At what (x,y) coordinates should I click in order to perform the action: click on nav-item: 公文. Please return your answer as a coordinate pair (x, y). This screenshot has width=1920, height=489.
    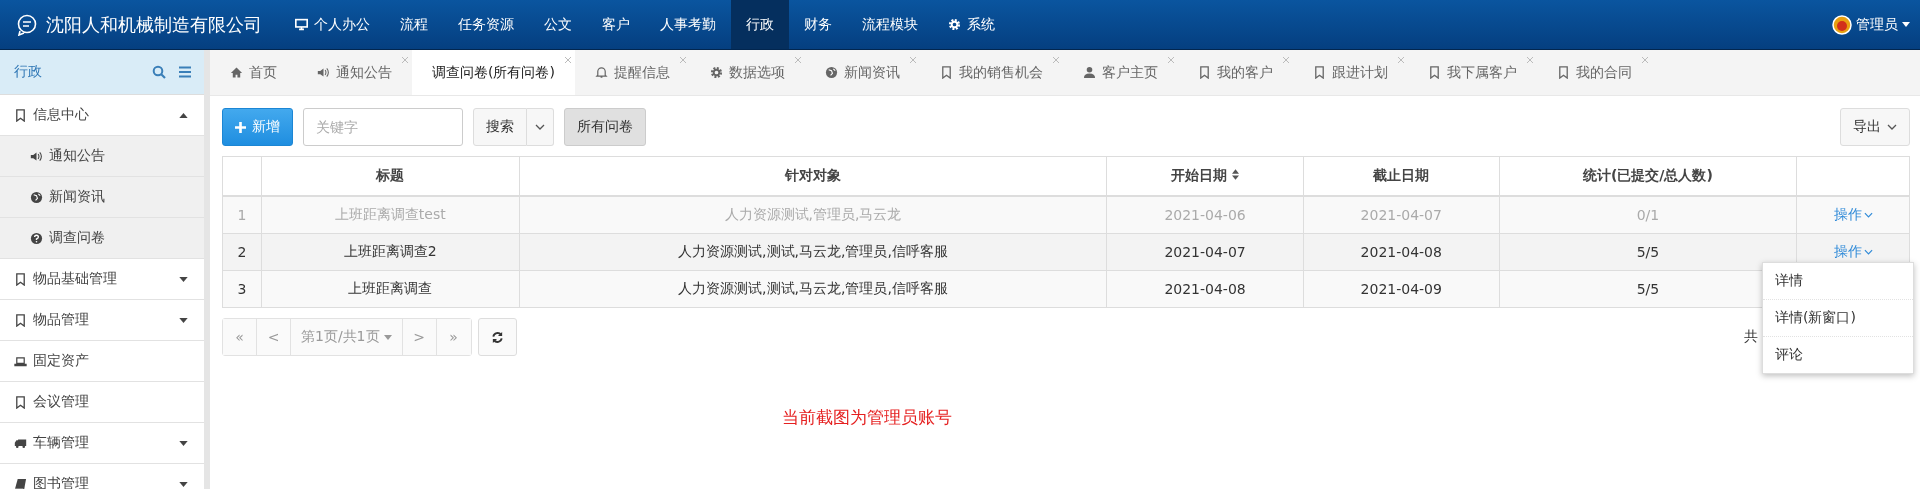
    Looking at the image, I should click on (558, 24).